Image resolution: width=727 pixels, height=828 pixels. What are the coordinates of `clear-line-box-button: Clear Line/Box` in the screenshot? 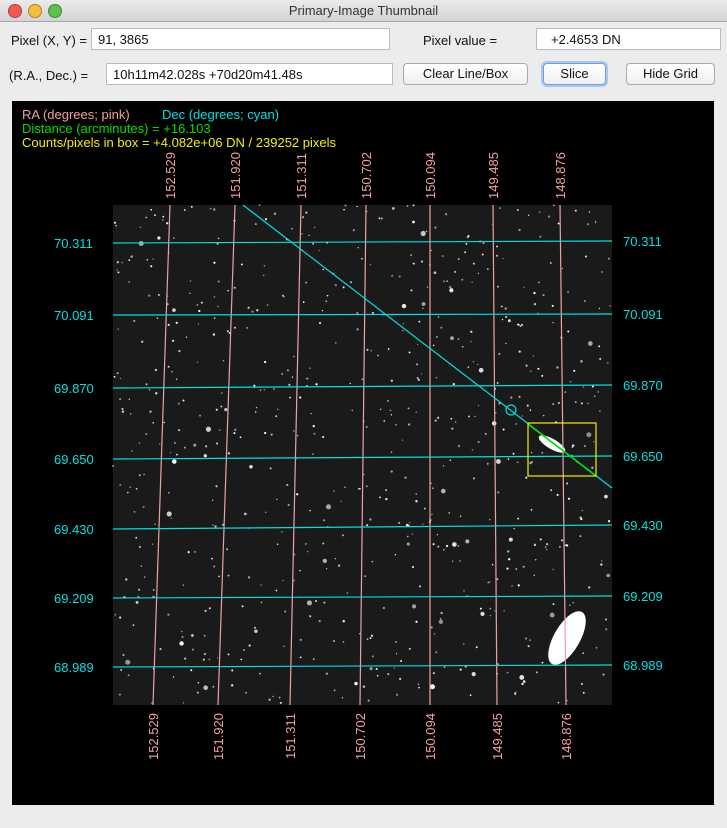 It's located at (465, 74).